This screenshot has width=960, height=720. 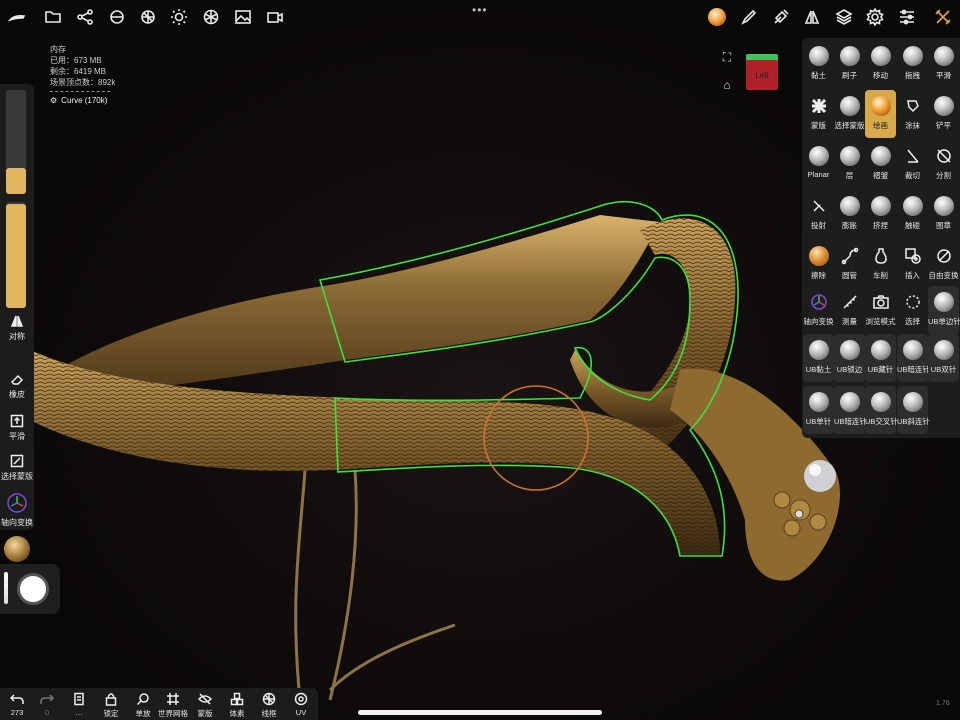 What do you see at coordinates (85, 17) in the screenshot?
I see `share-icon` at bounding box center [85, 17].